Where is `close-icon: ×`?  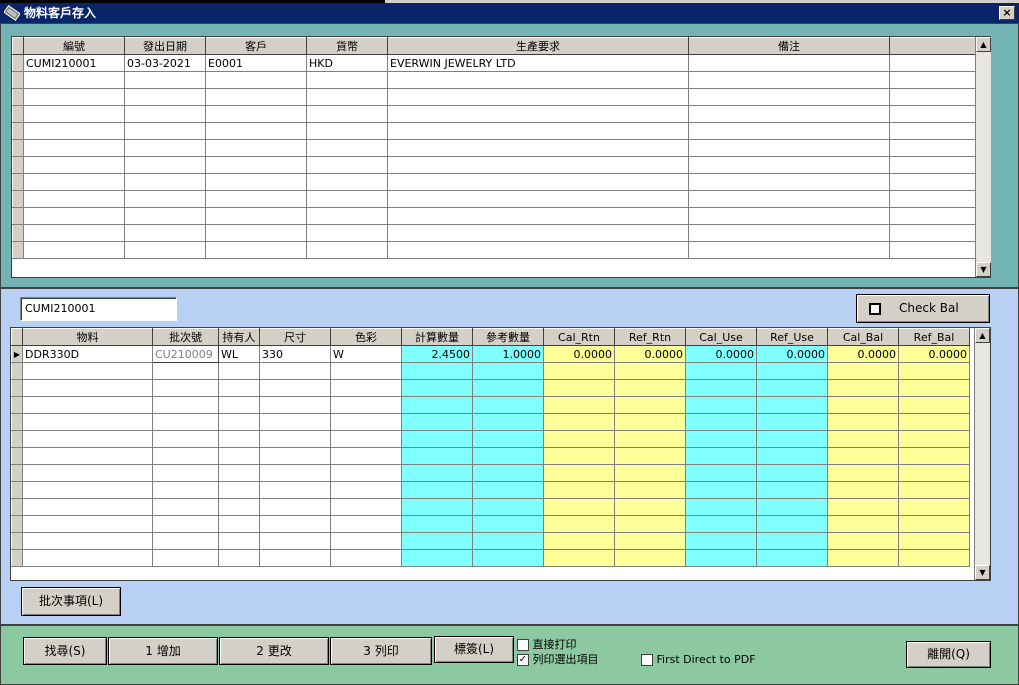 close-icon: × is located at coordinates (1007, 13).